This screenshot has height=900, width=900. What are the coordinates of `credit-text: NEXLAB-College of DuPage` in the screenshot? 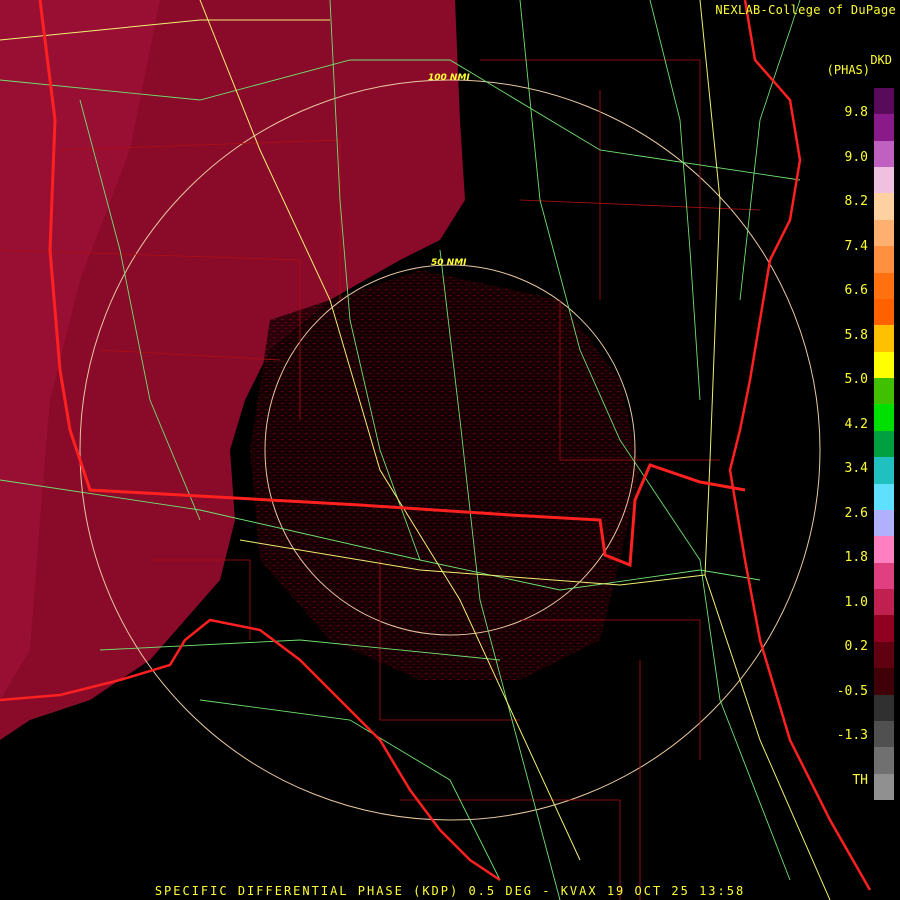 It's located at (805, 10).